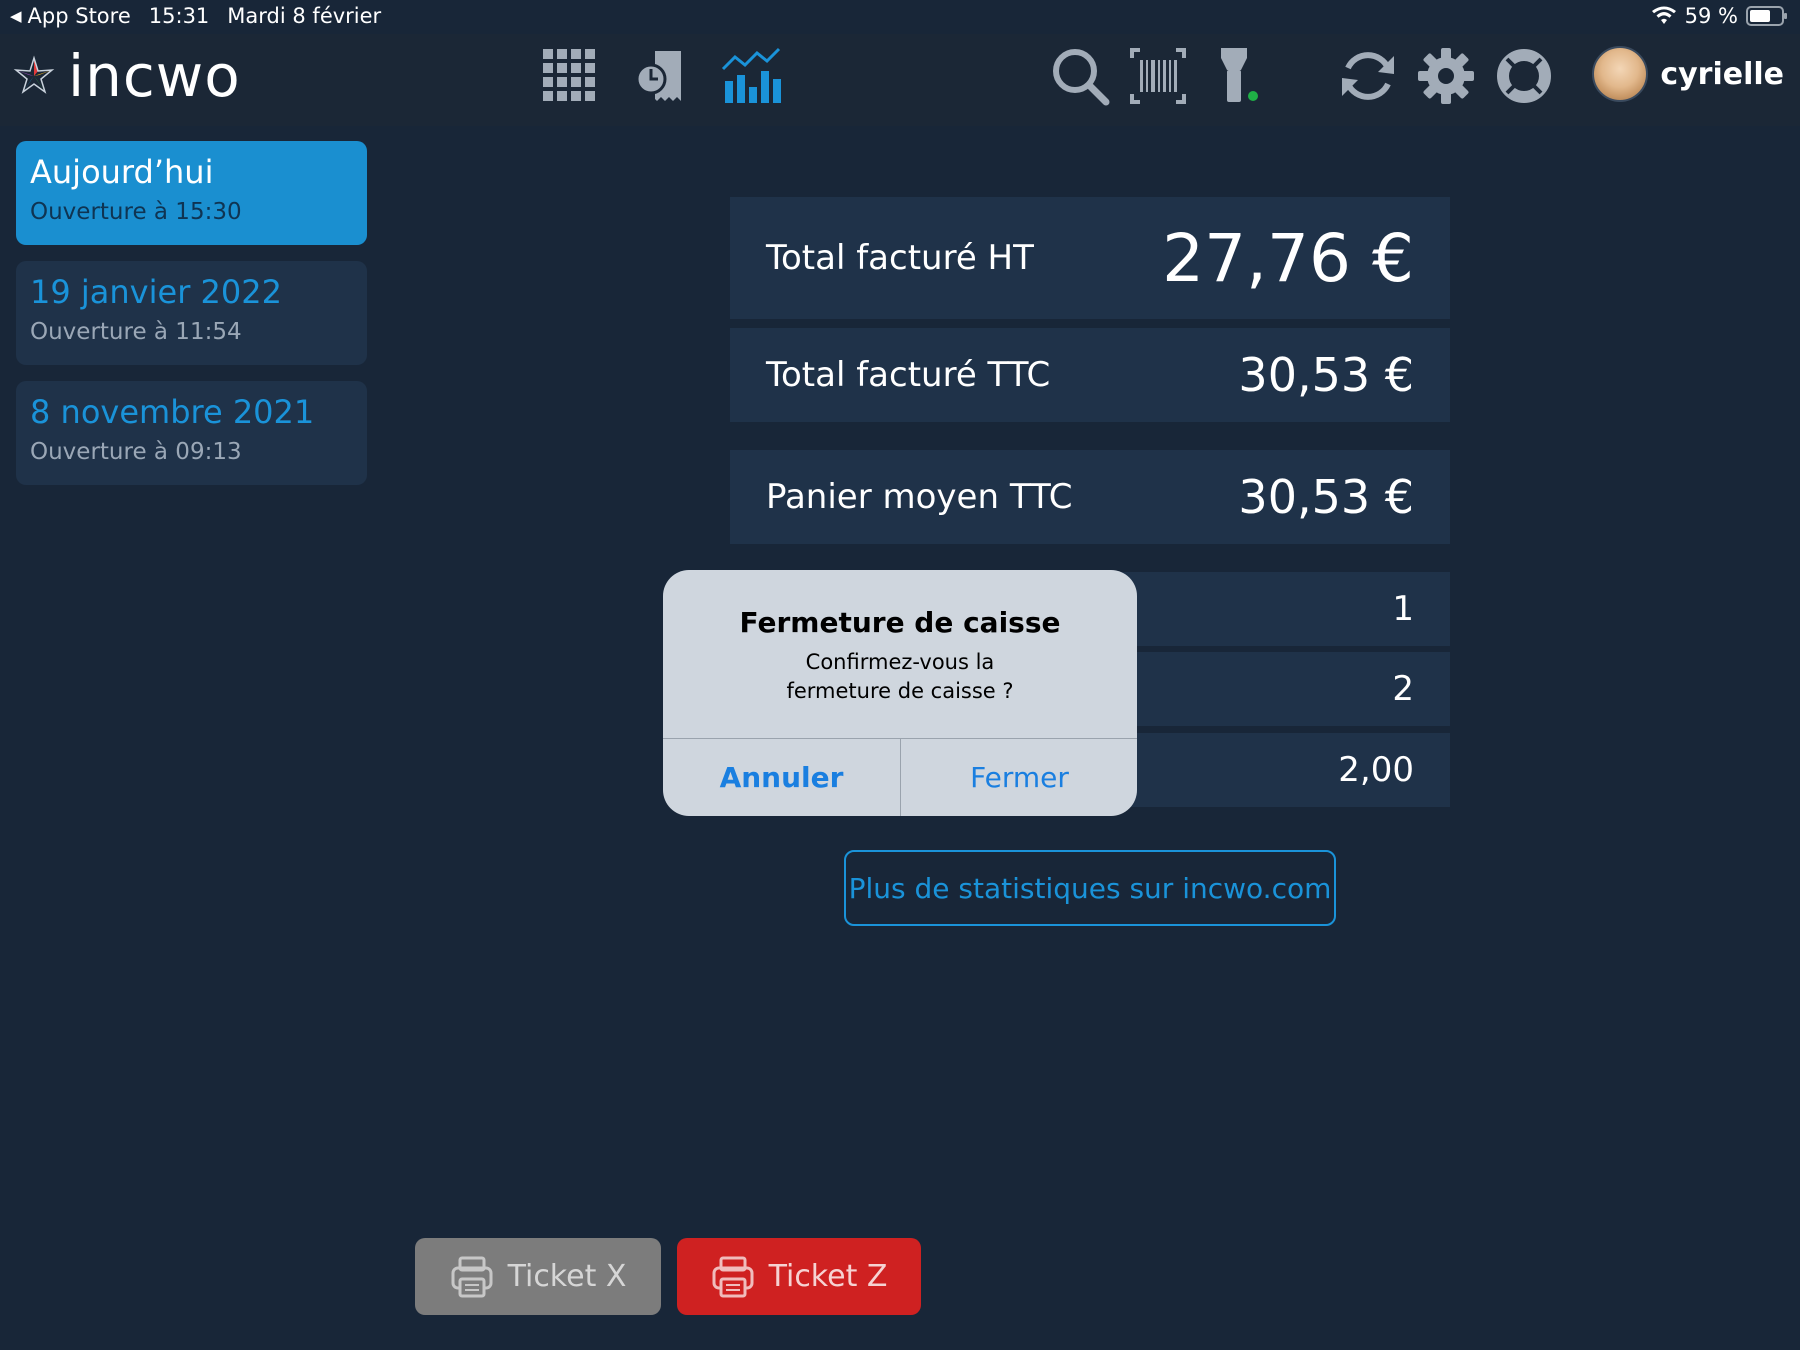 This screenshot has height=1350, width=1800. What do you see at coordinates (1711, 16) in the screenshot?
I see `battery-percentage: 59 %` at bounding box center [1711, 16].